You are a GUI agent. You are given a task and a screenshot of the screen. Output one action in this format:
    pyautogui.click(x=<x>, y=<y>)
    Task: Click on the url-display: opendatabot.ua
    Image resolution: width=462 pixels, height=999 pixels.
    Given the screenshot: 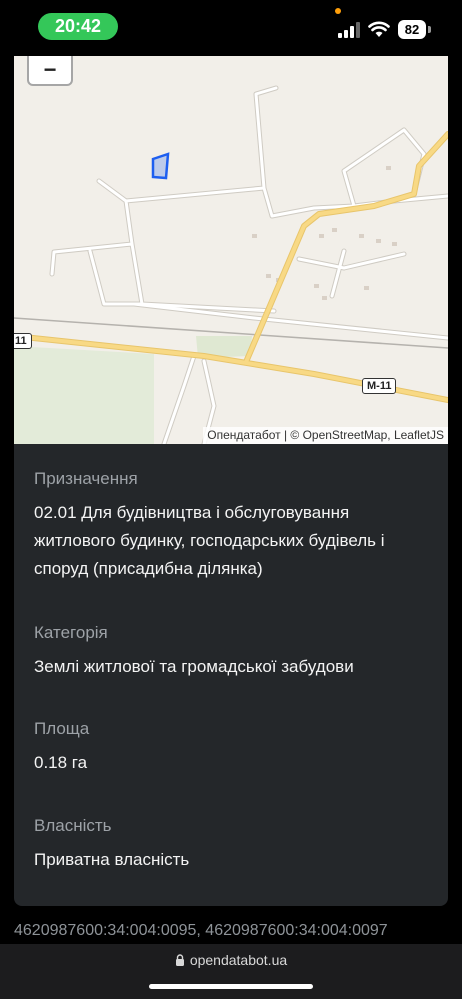 What is the action you would take?
    pyautogui.click(x=231, y=960)
    